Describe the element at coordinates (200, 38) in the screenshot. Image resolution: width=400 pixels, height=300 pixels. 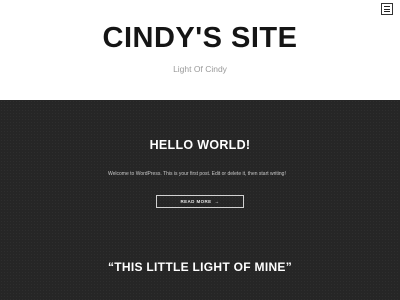
I see `site-title: CINDY'S SITE` at that location.